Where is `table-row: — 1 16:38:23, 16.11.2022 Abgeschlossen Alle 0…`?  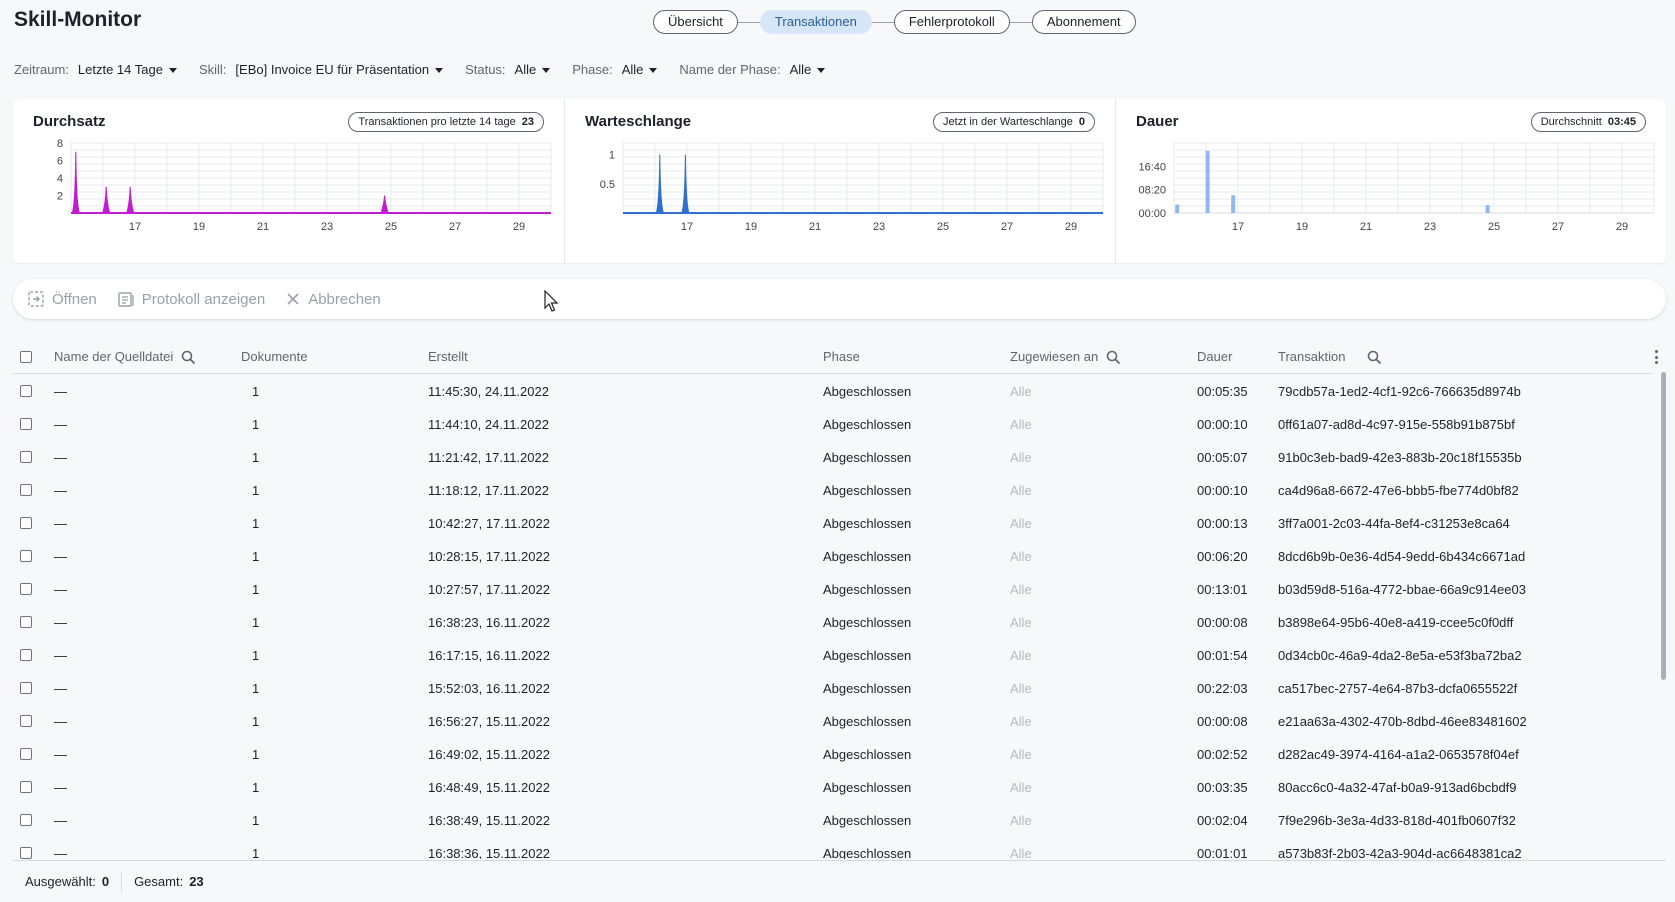 table-row: — 1 16:38:23, 16.11.2022 Abgeschlossen Alle 0… is located at coordinates (833, 622).